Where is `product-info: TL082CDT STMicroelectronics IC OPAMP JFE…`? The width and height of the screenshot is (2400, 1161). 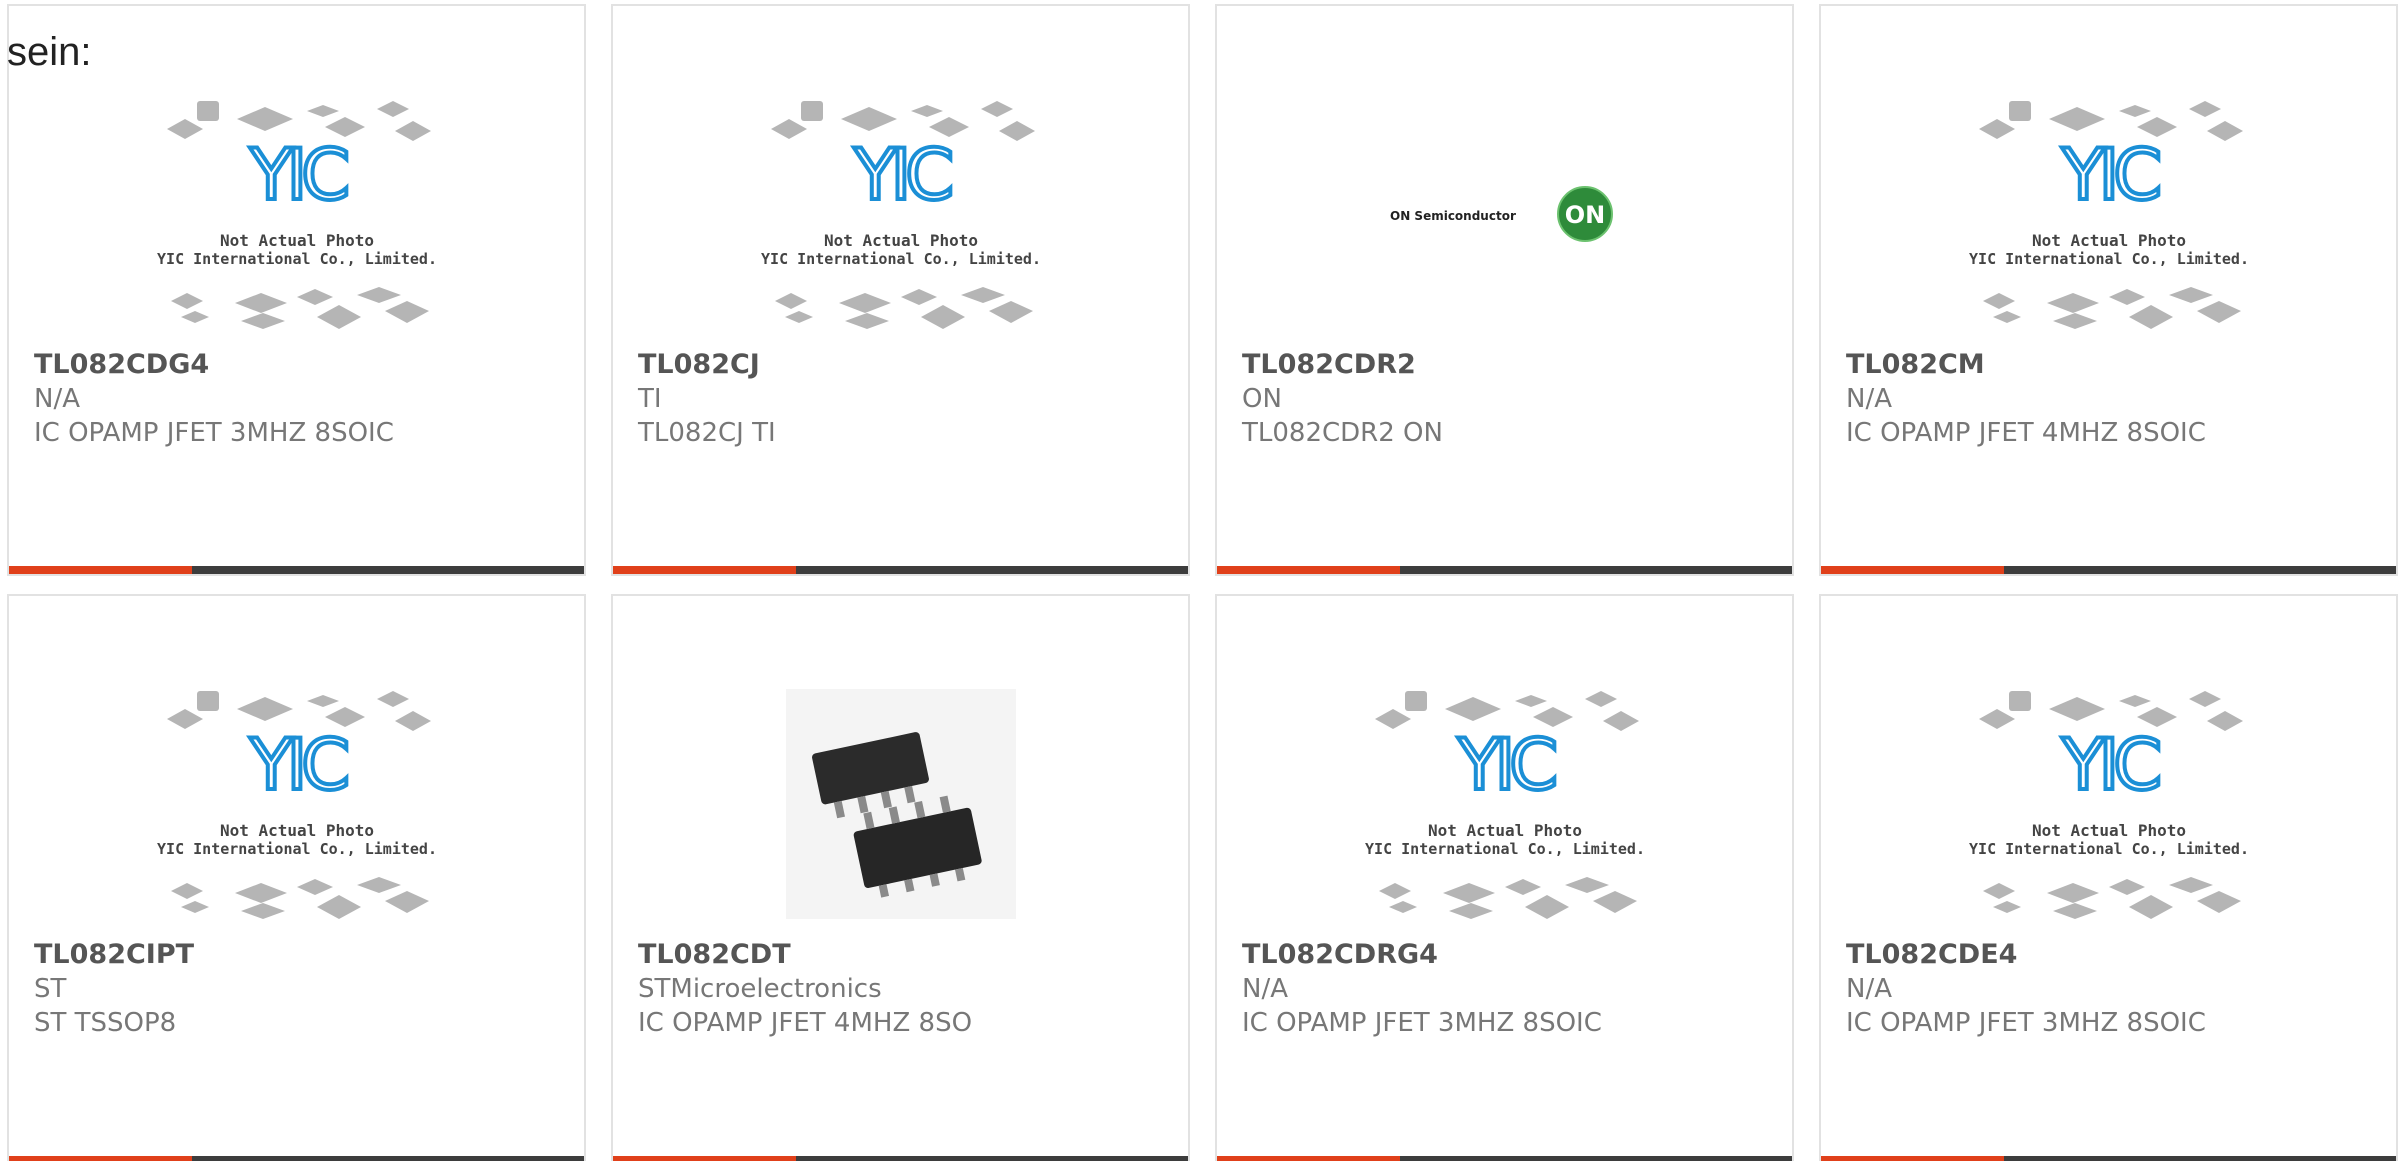
product-info: TL082CDT STMicroelectronics IC OPAMP JFE… is located at coordinates (903, 989).